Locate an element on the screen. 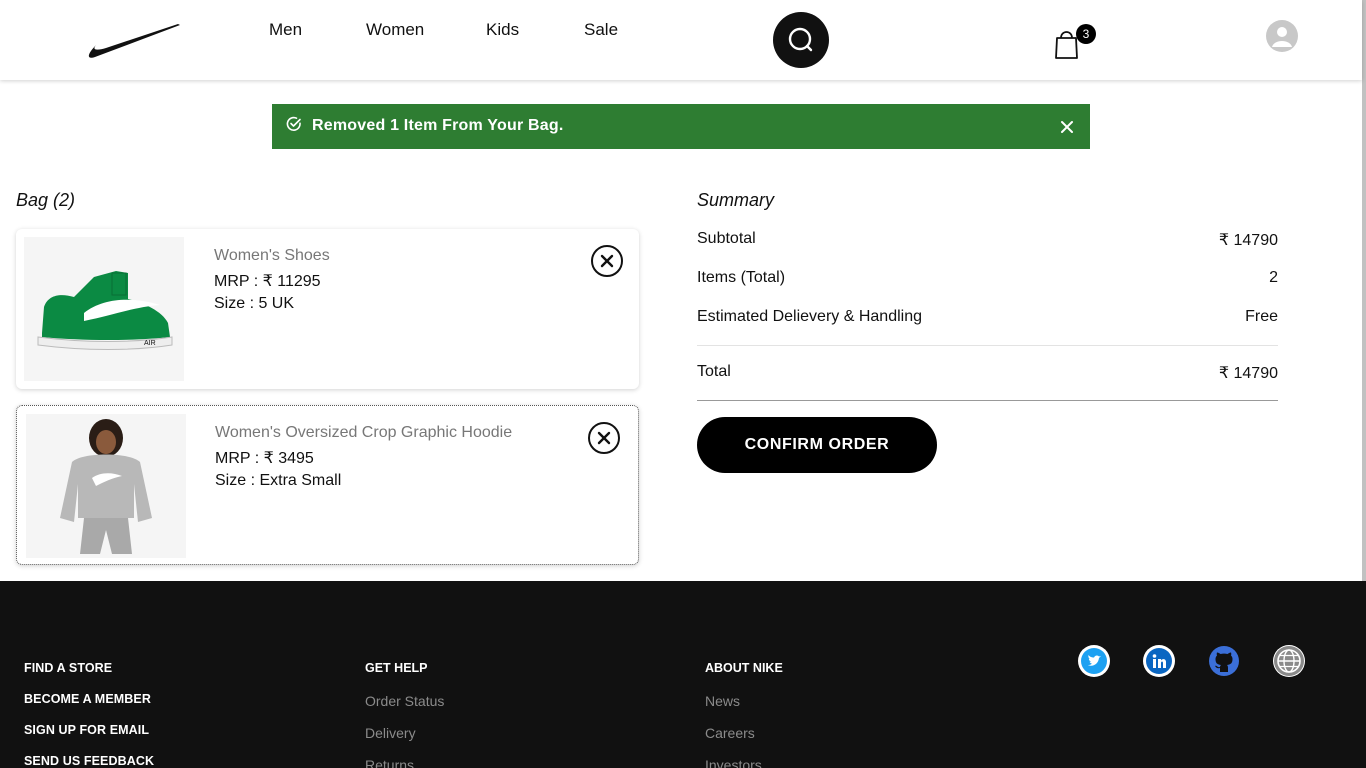 Image resolution: width=1366 pixels, height=768 pixels. footer-link-signup-email: SIGN UP FOR EMAIL is located at coordinates (89, 738).